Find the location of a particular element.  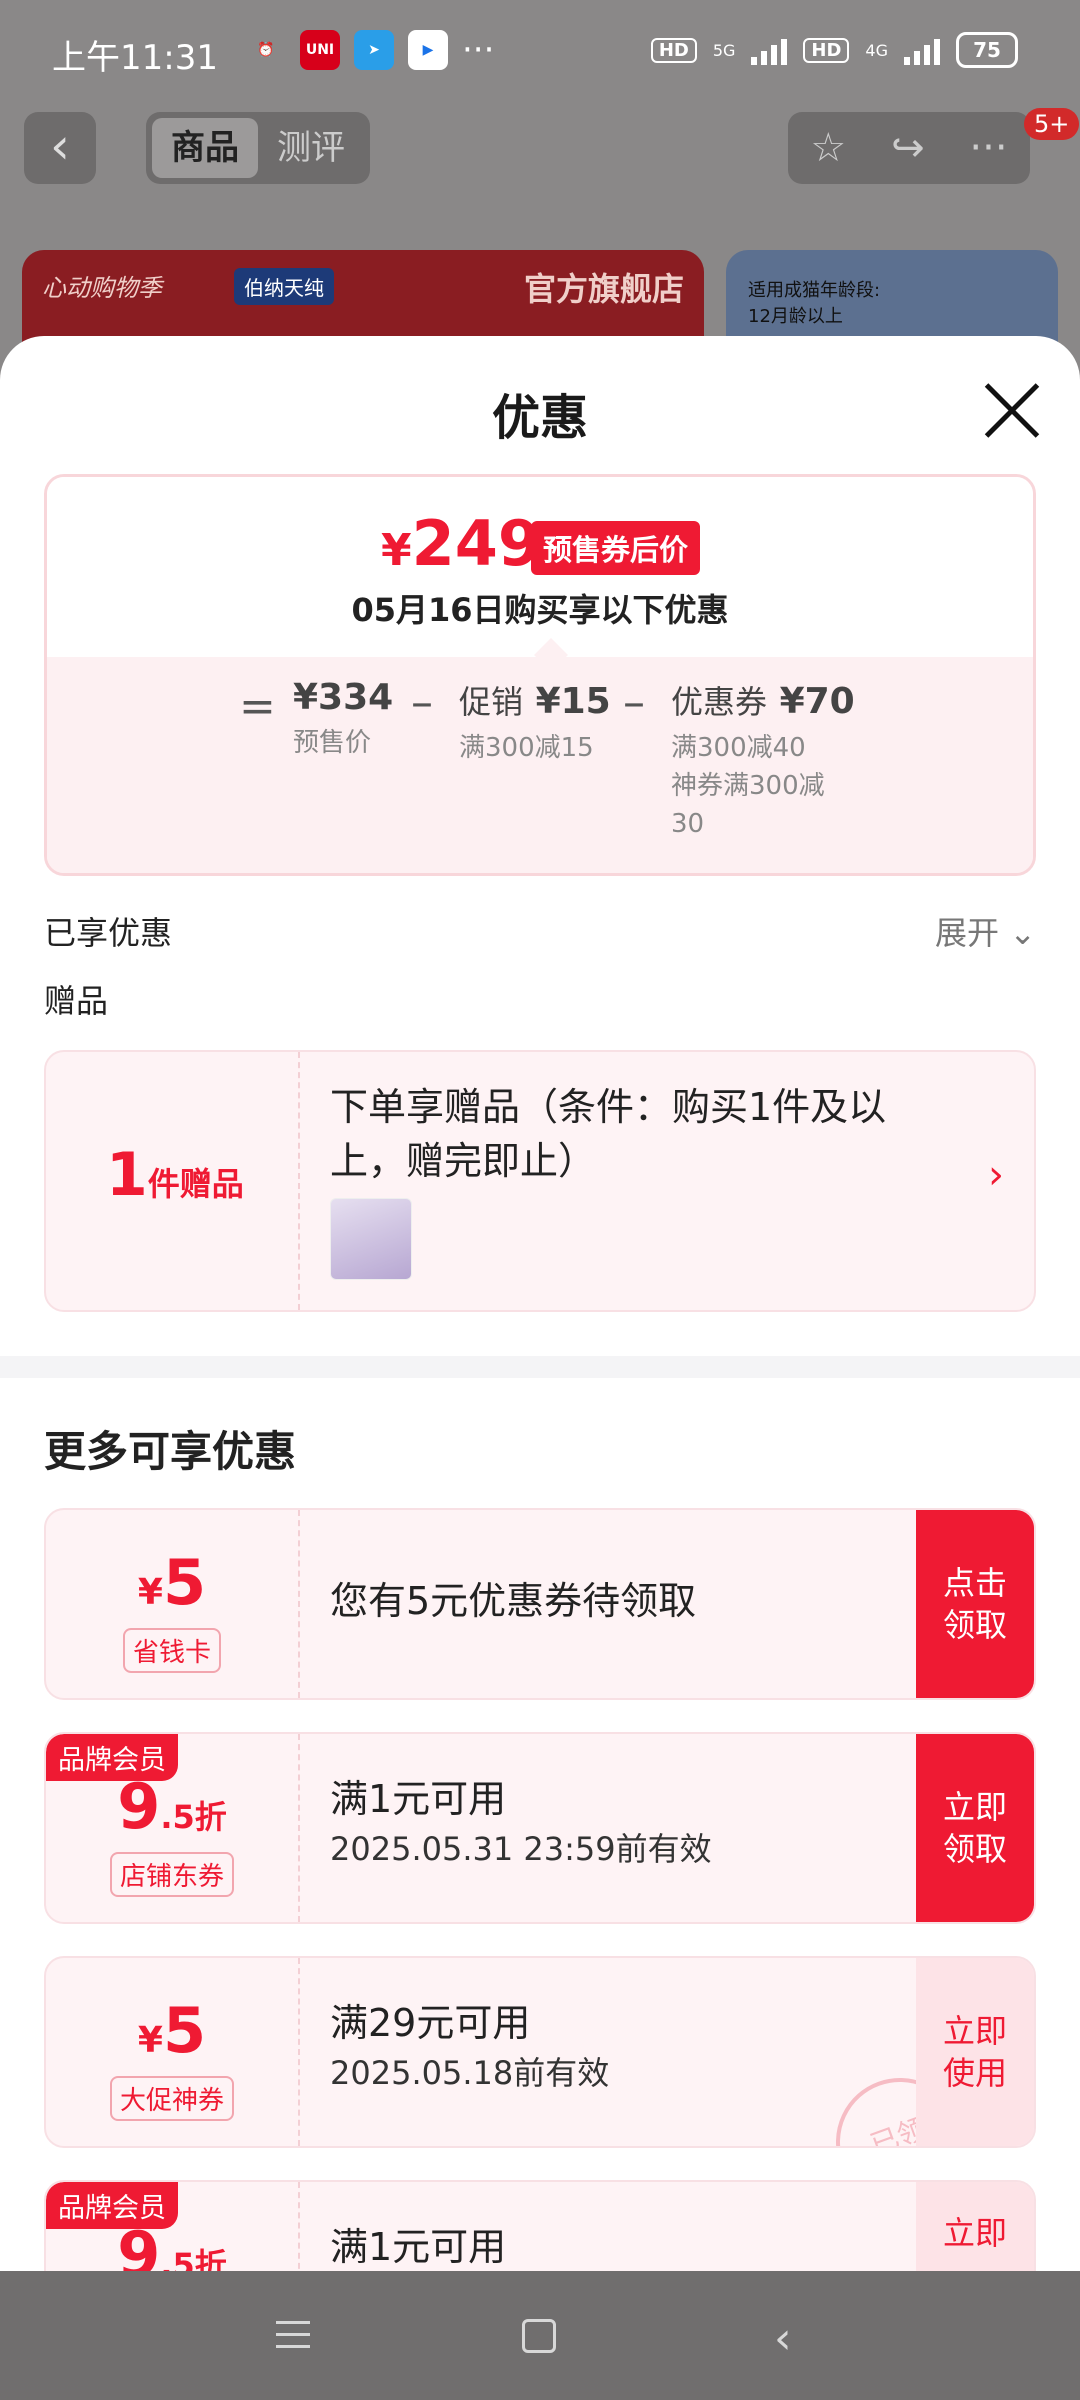

alarm-icon: ⏰ is located at coordinates (266, 50).